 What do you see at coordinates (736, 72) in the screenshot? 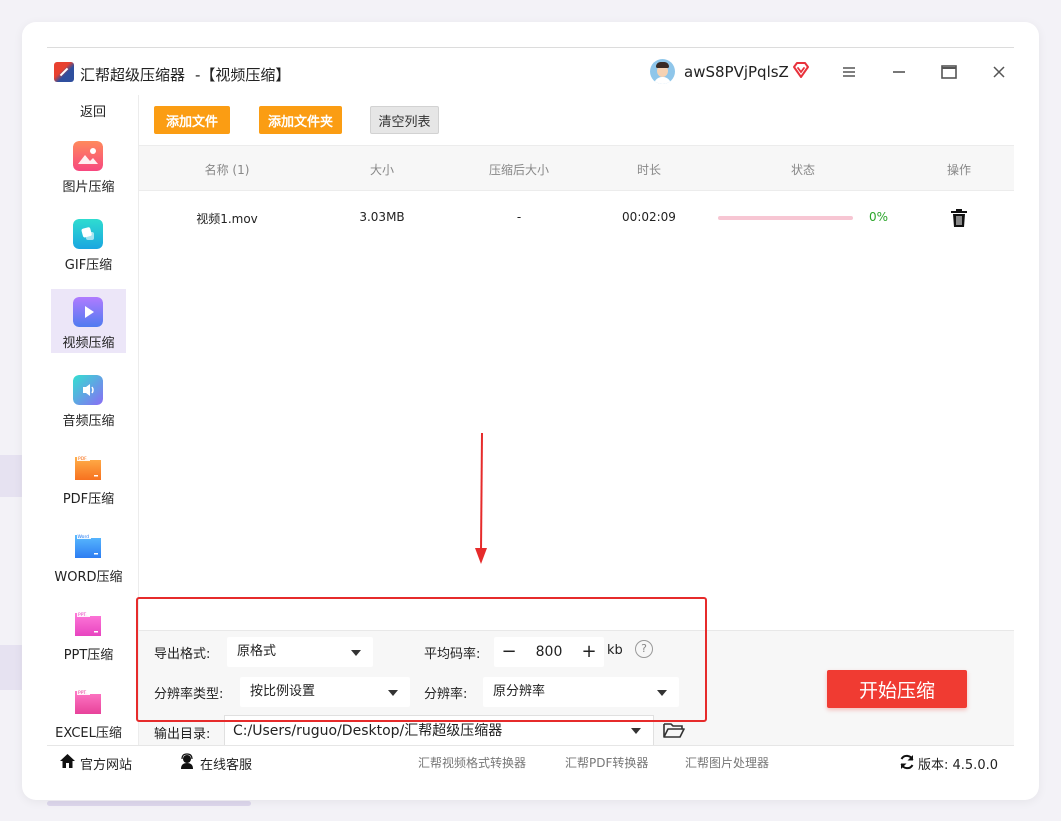
I see `username: awS8PVjPqlsZ` at bounding box center [736, 72].